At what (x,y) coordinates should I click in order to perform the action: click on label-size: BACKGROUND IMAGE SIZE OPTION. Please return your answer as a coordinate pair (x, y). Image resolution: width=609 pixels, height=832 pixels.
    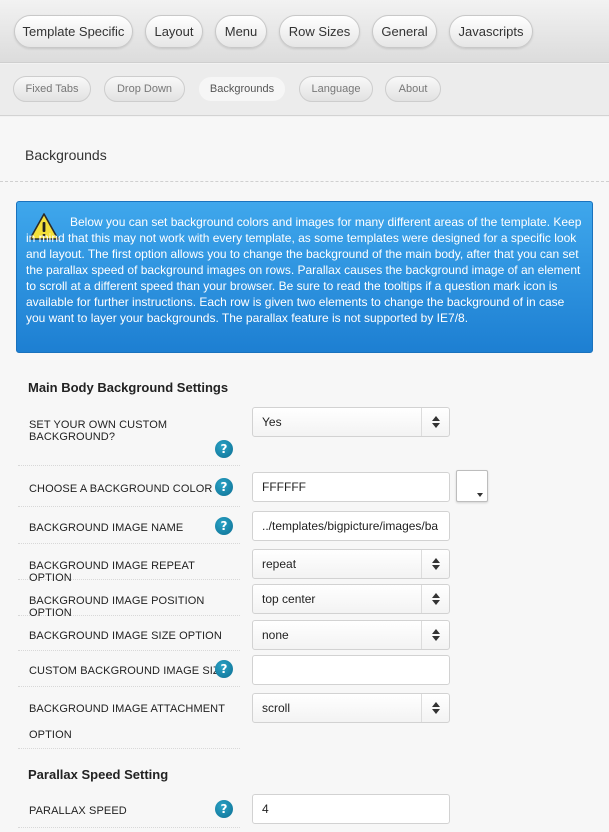
    Looking at the image, I should click on (125, 636).